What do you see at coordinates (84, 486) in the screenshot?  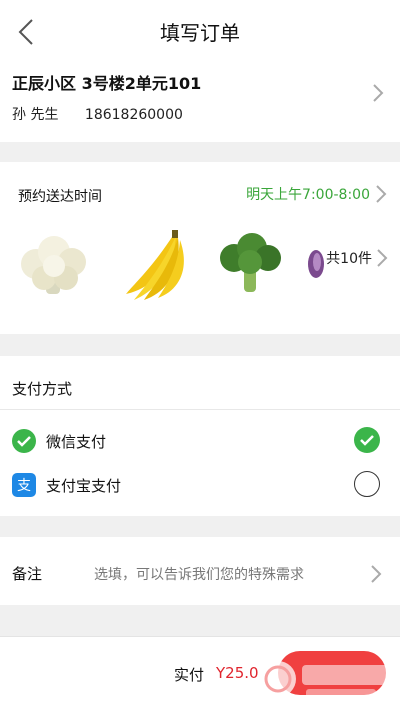 I see `payment-option-label: 支付宝支付` at bounding box center [84, 486].